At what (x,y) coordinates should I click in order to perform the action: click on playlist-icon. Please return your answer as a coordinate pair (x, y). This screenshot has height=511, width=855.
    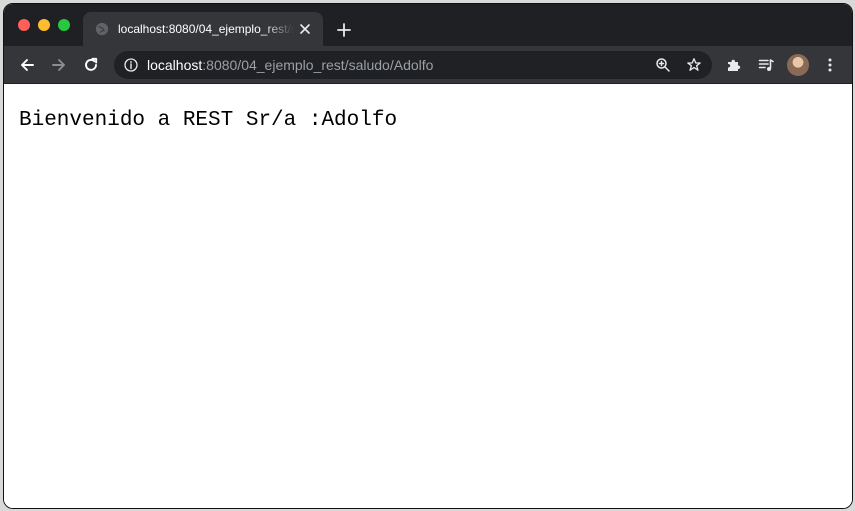
    Looking at the image, I should click on (766, 65).